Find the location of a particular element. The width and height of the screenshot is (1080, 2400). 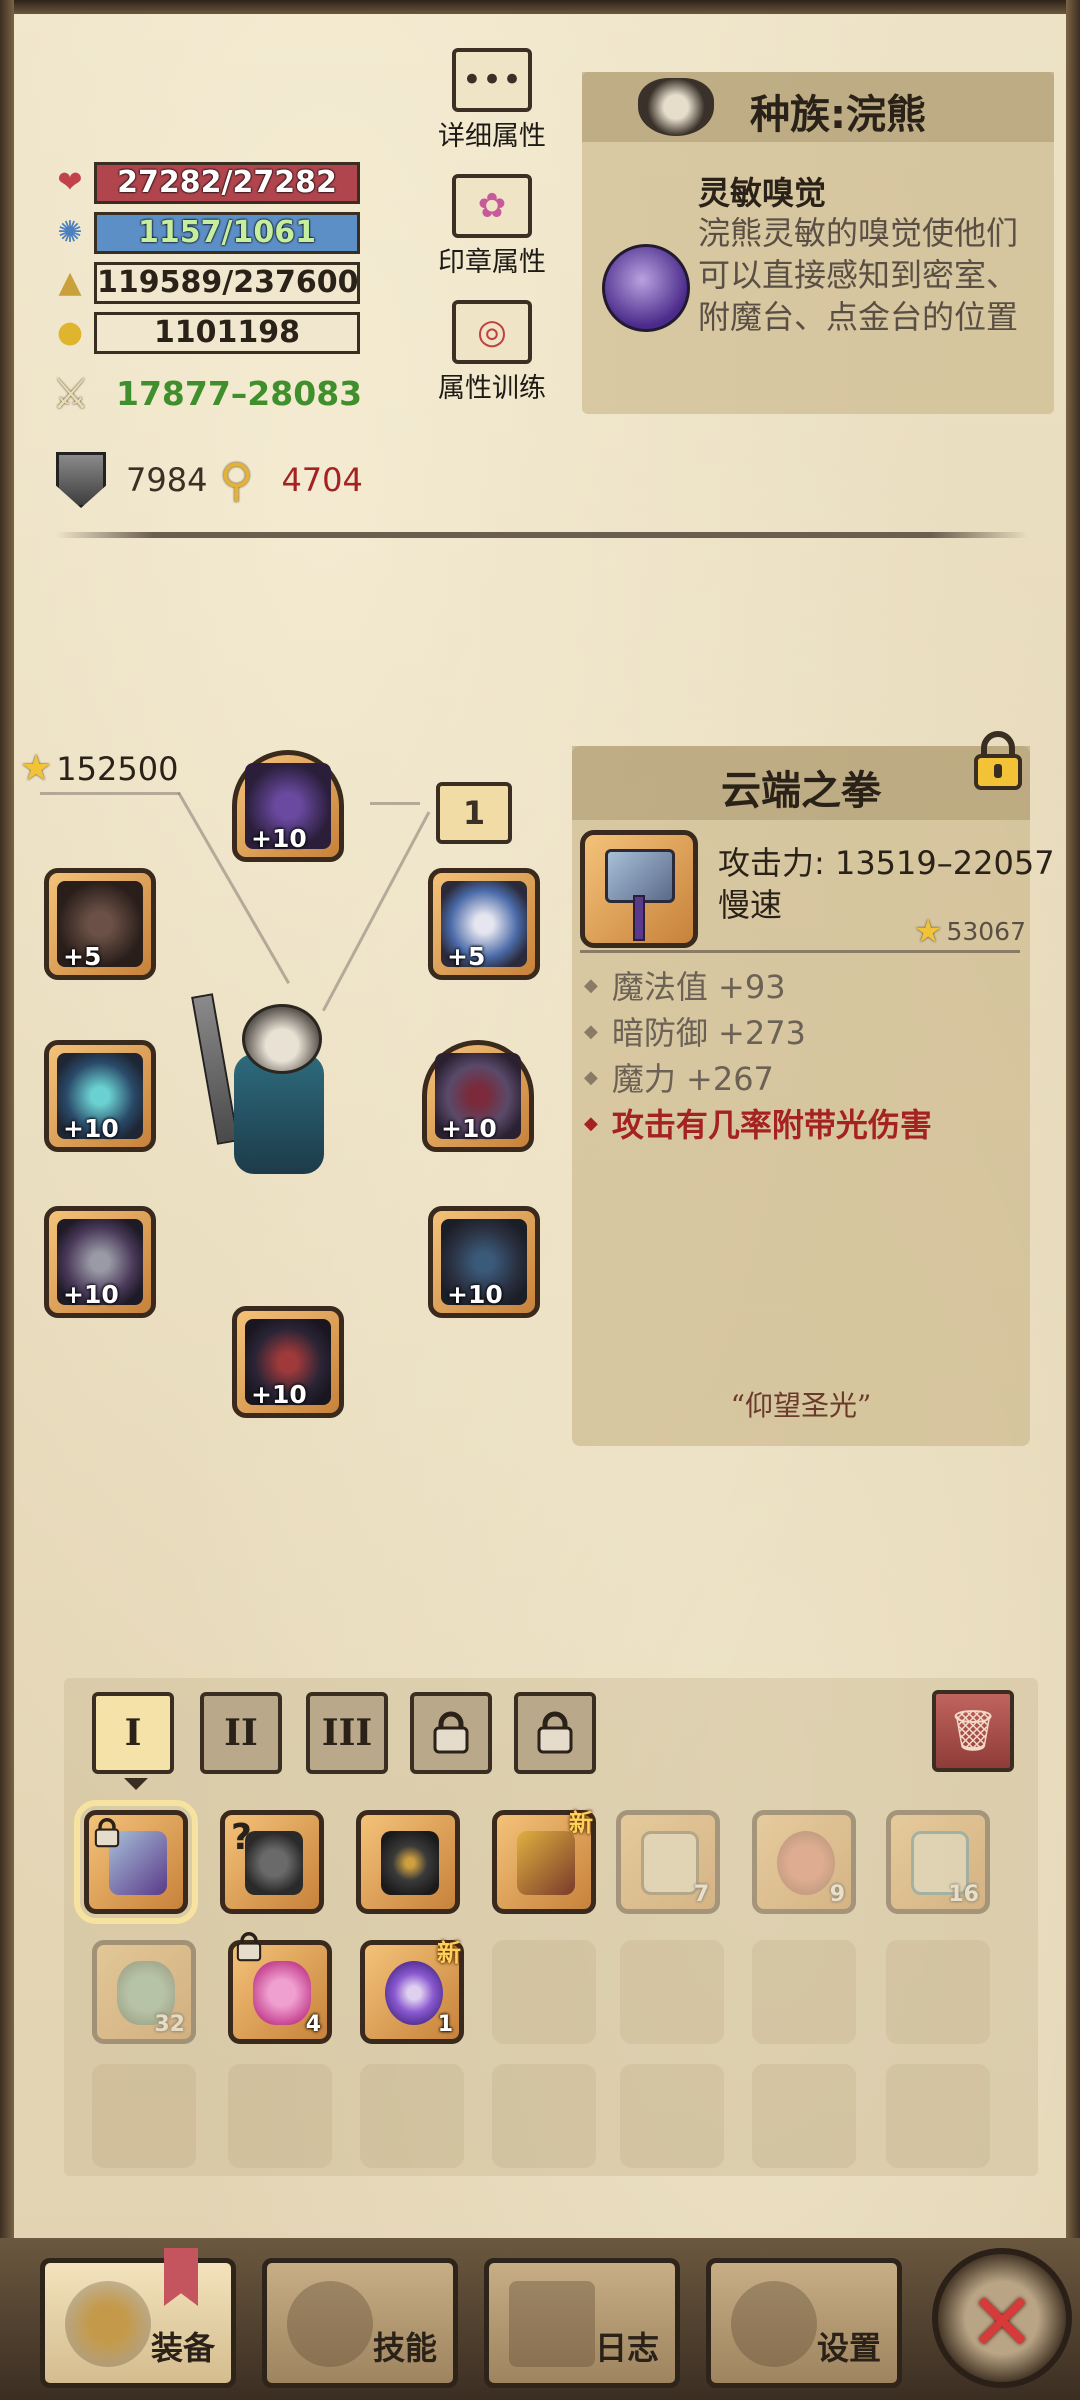

slot-helmet: +10 is located at coordinates (288, 806).